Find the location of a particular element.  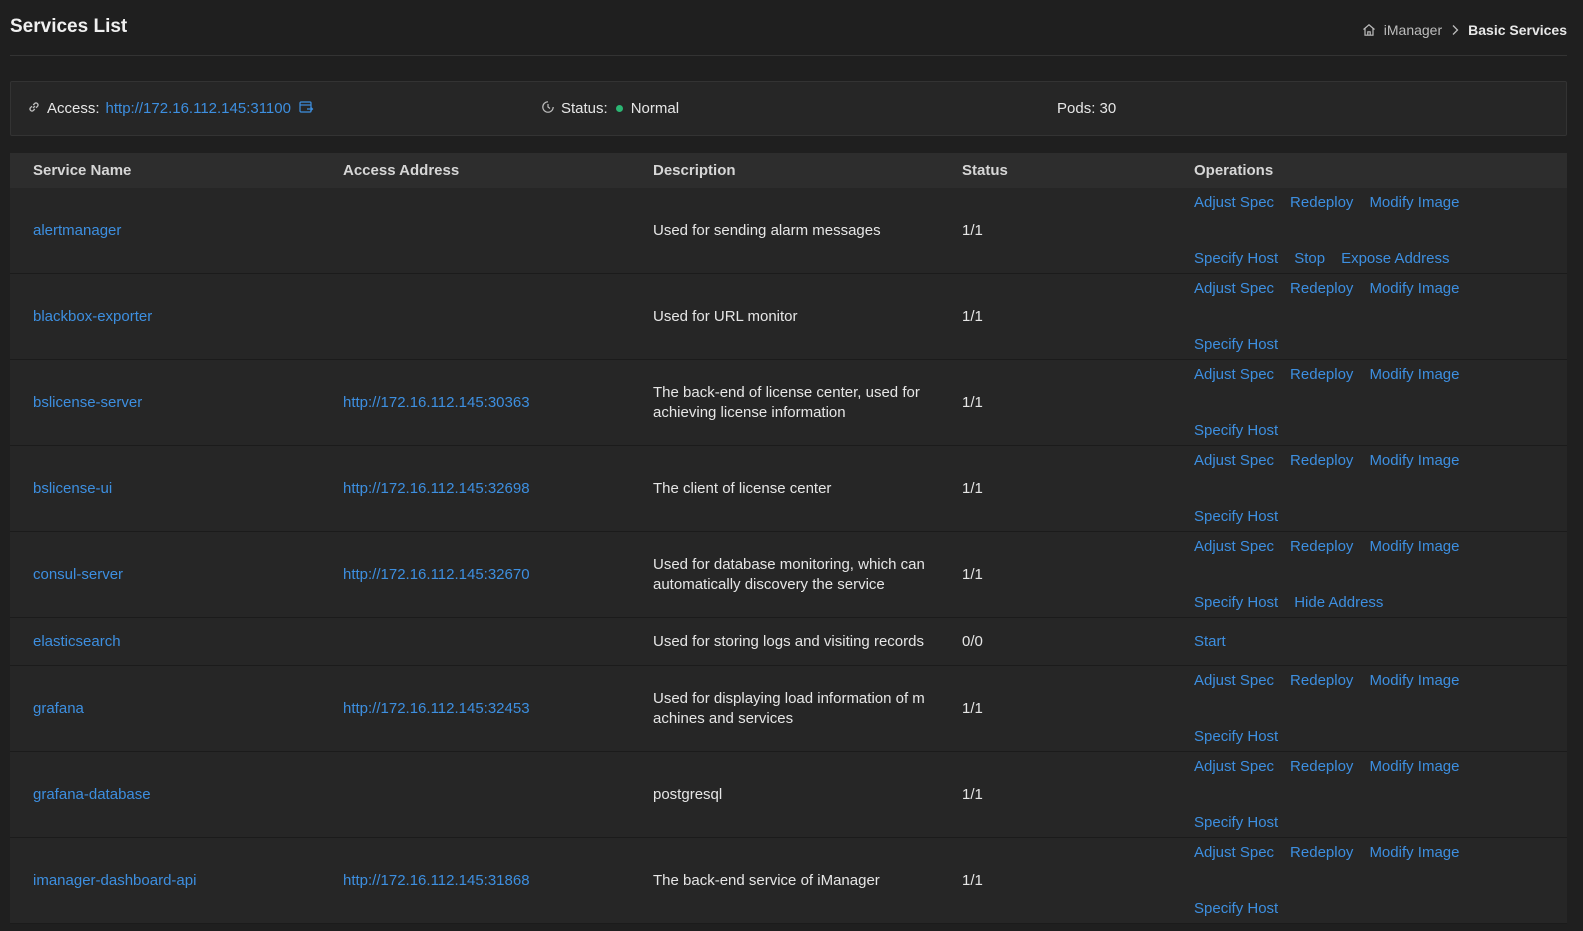

operations-list: Start is located at coordinates (1354, 642).